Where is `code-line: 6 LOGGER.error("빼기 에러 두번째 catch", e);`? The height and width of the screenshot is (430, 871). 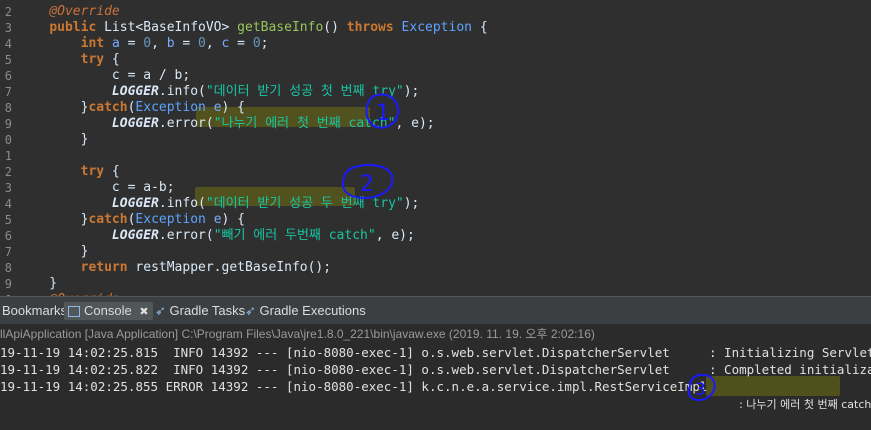 code-line: 6 LOGGER.error("빼기 에러 두번째 catch", e); is located at coordinates (435, 236).